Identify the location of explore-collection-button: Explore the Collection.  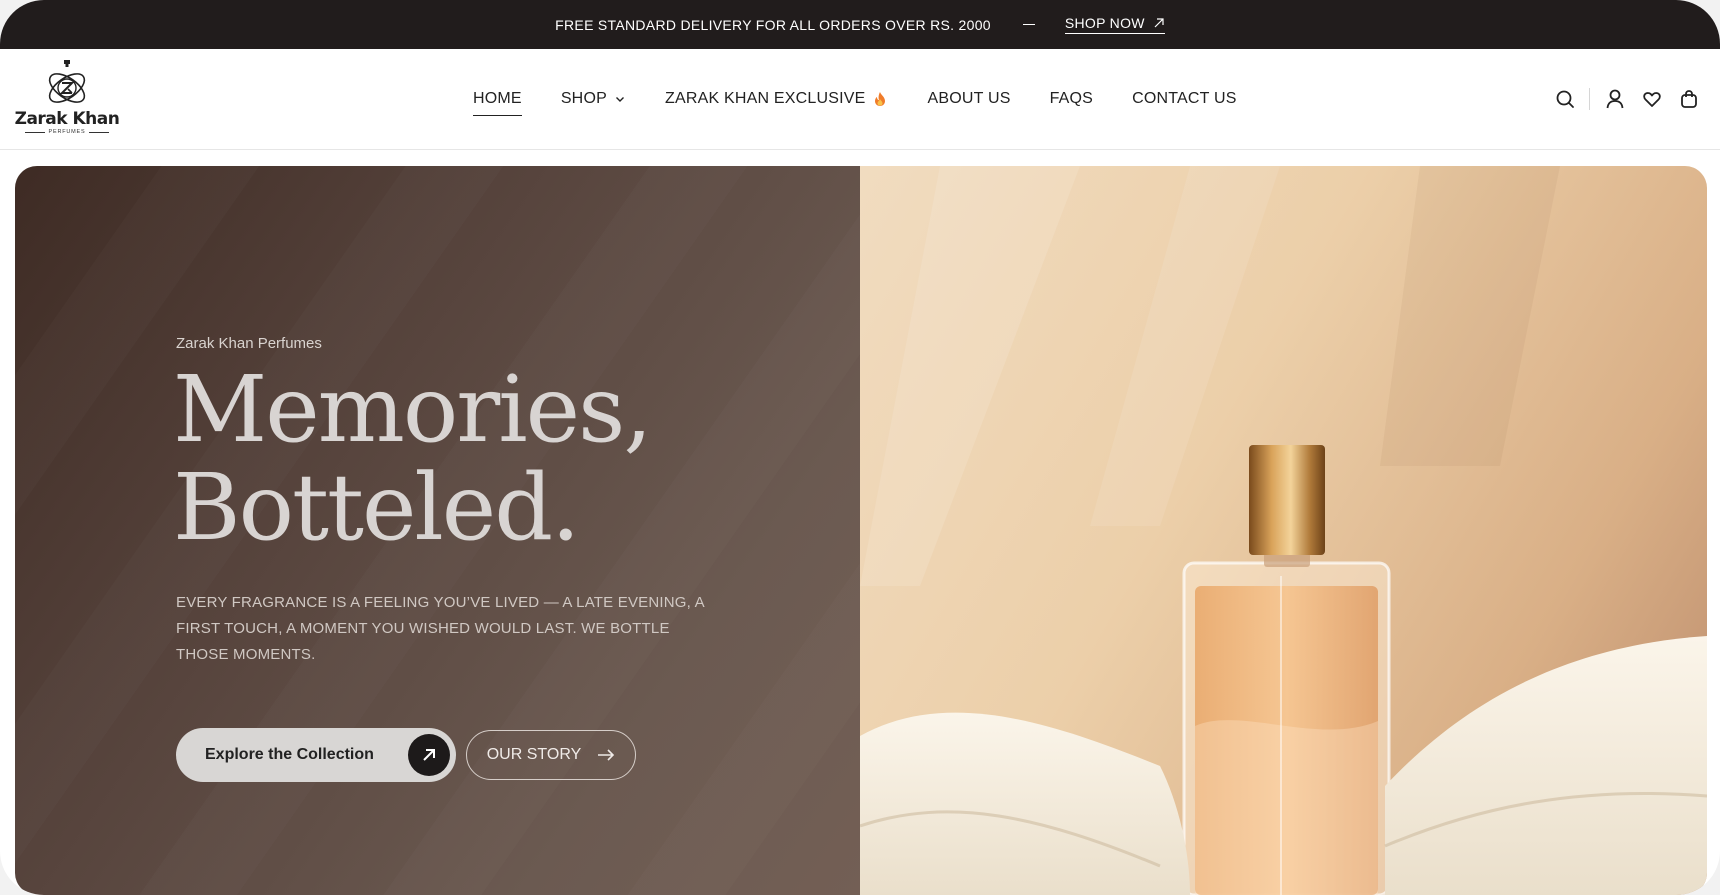
(316, 755).